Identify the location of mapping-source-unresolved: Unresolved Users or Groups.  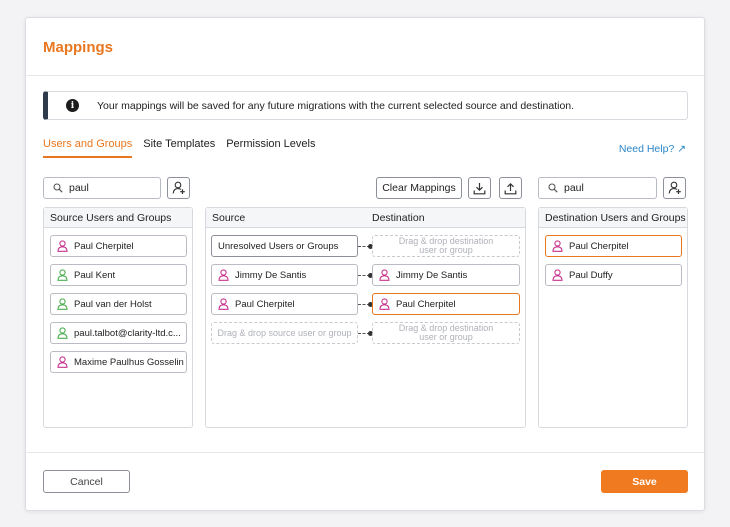
(284, 246).